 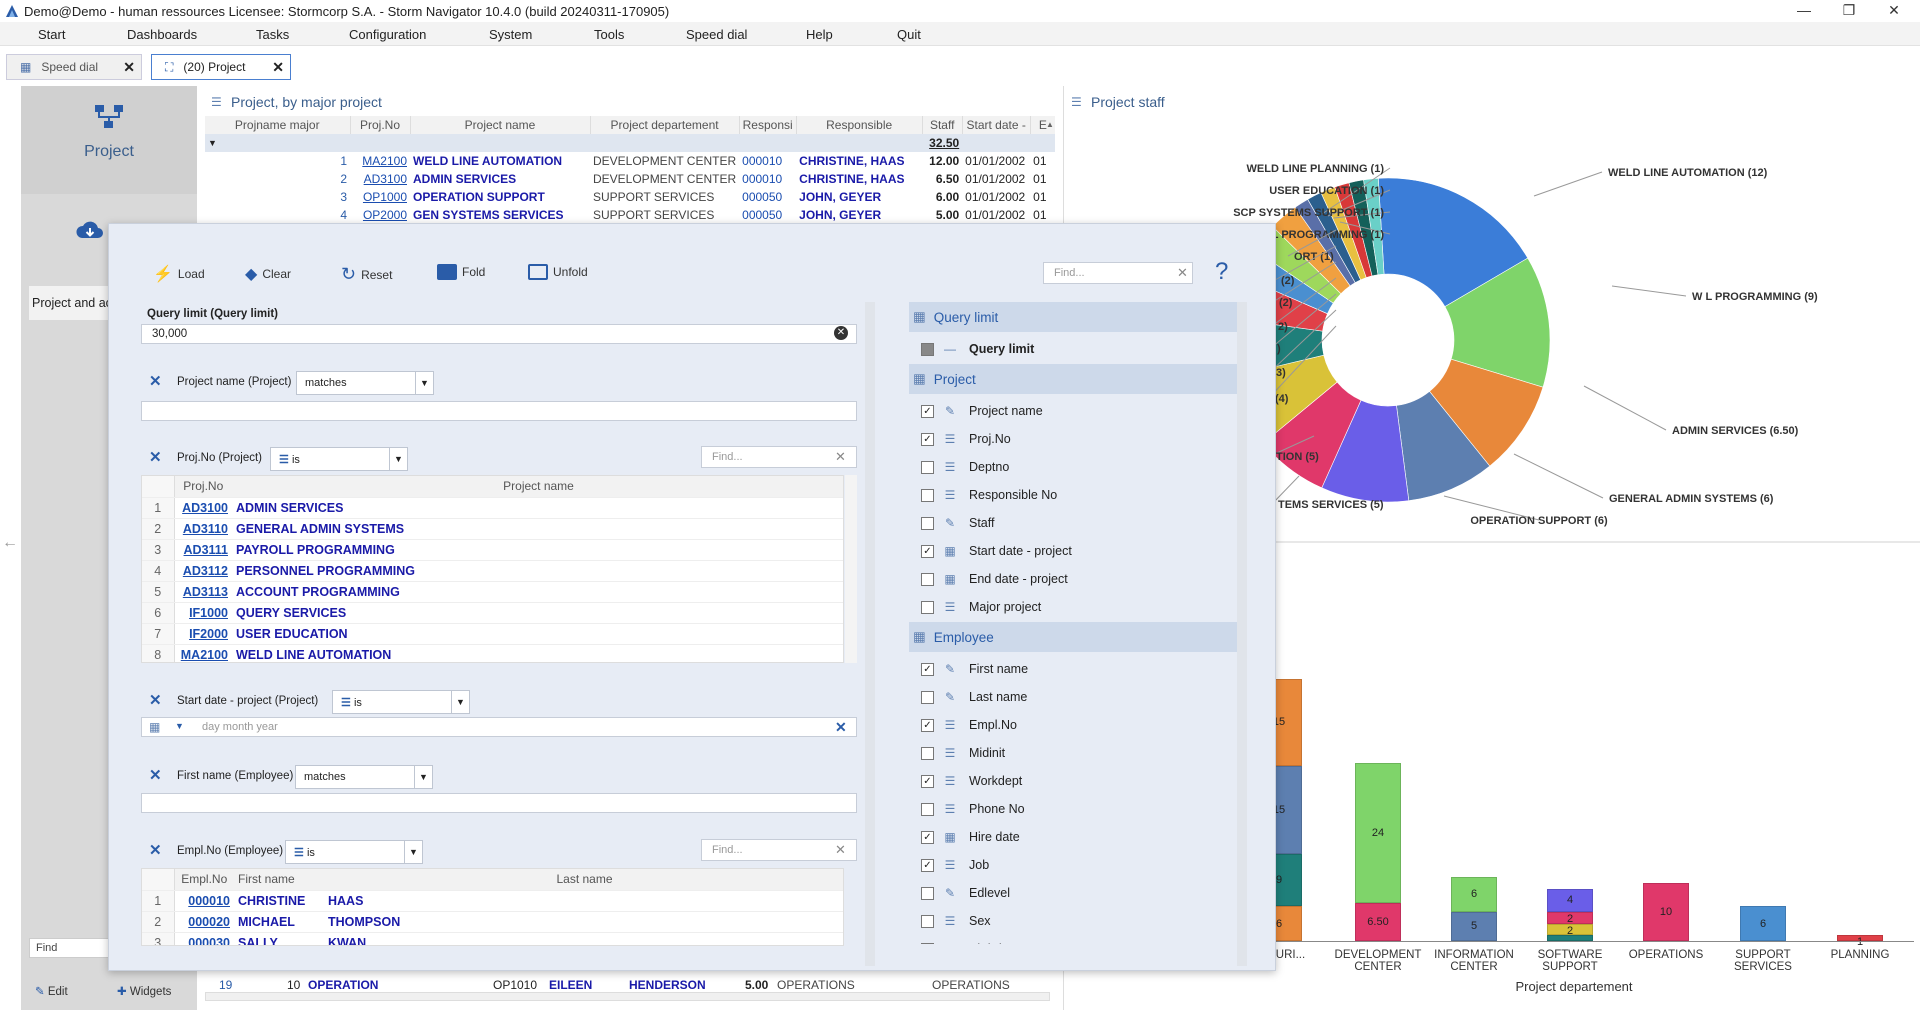 I want to click on col-header: Project name, so click(x=500, y=125).